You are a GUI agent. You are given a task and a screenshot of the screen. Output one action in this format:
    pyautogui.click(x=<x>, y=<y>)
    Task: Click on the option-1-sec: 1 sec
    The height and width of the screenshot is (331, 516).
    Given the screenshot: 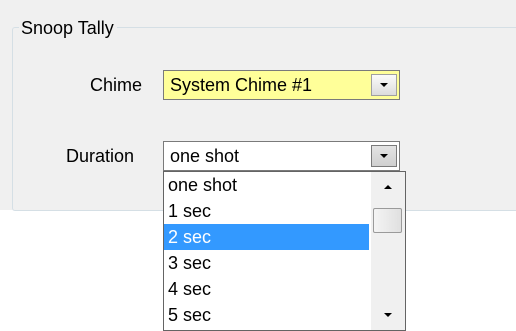 What is the action you would take?
    pyautogui.click(x=266, y=211)
    